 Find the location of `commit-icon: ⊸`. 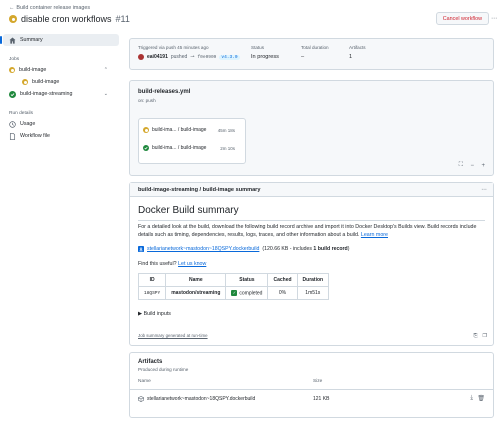

commit-icon: ⊸ is located at coordinates (192, 57).